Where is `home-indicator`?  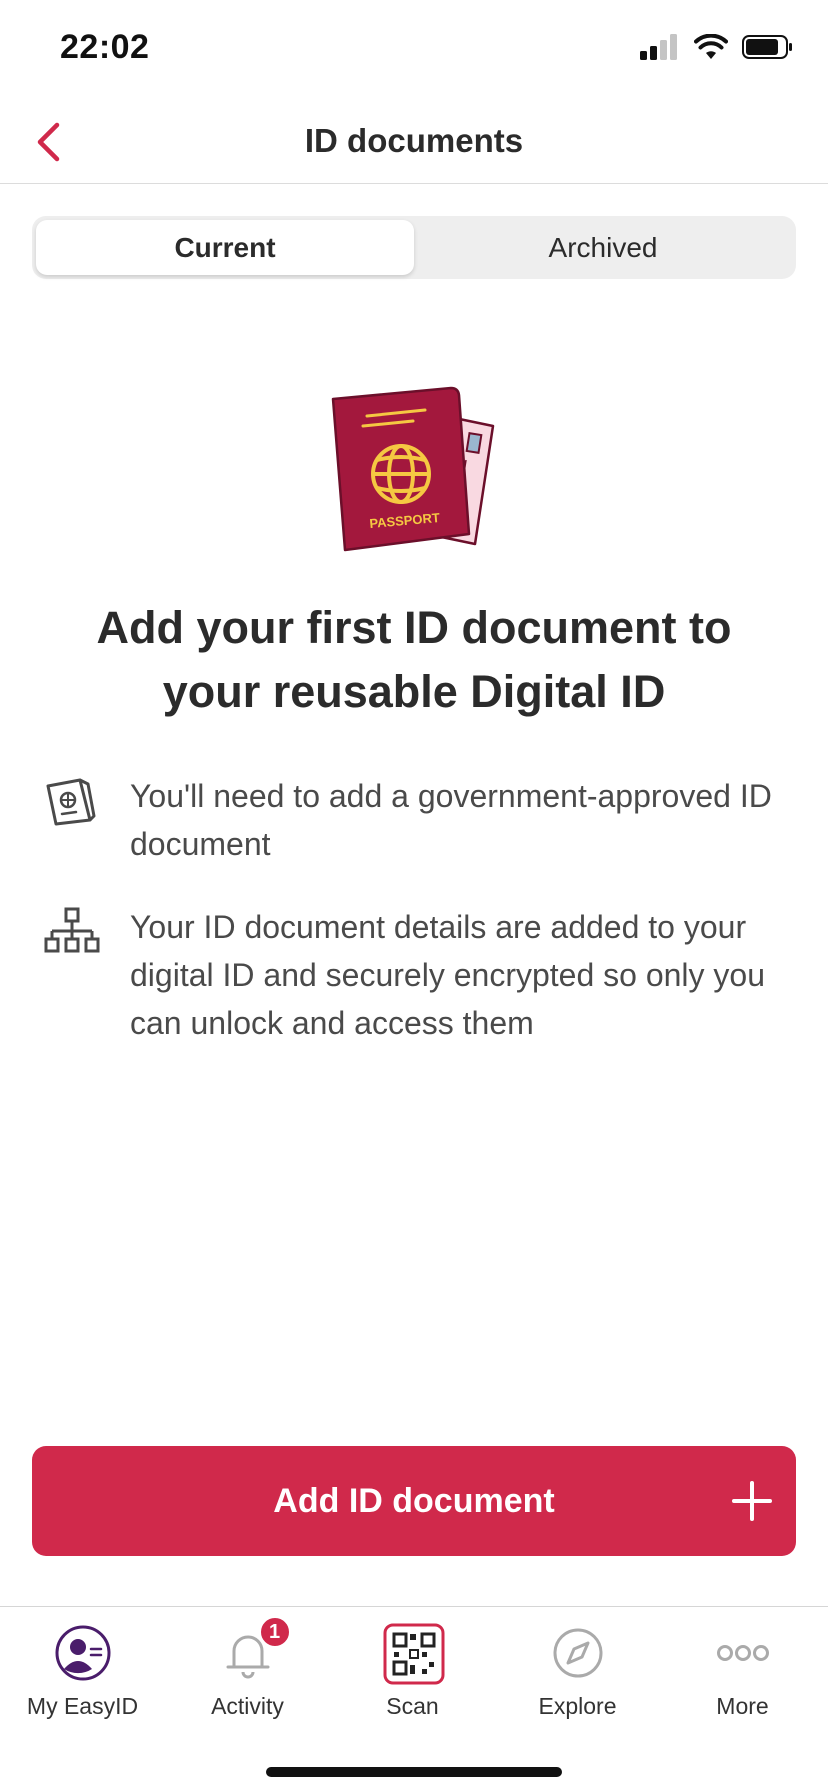
home-indicator is located at coordinates (414, 1772).